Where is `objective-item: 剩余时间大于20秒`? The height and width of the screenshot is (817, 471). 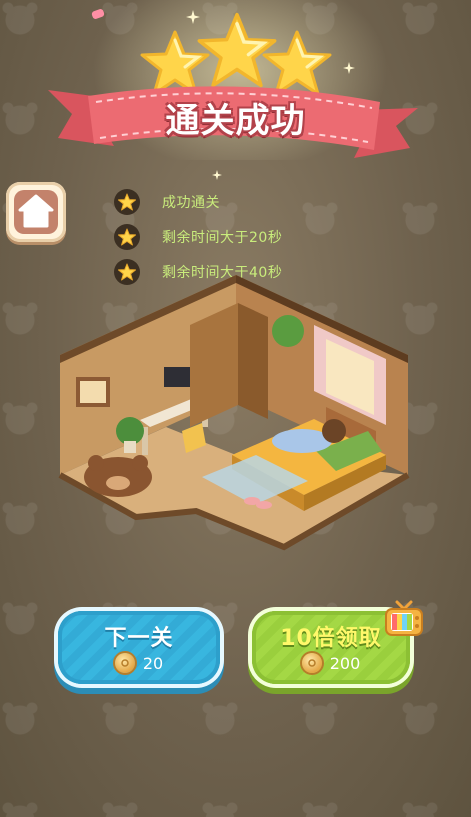 objective-item: 剩余时间大于20秒 is located at coordinates (198, 236).